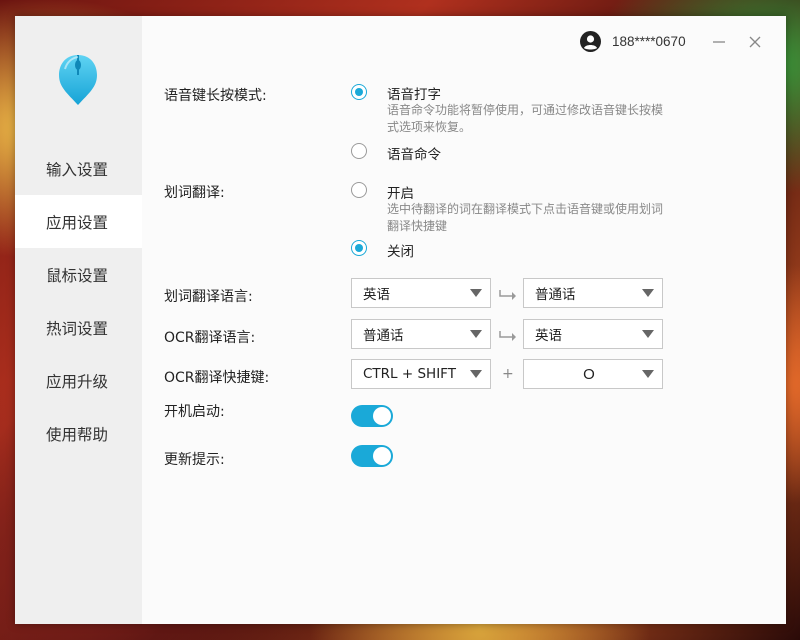  I want to click on autostart-label: 开机启动:, so click(194, 412).